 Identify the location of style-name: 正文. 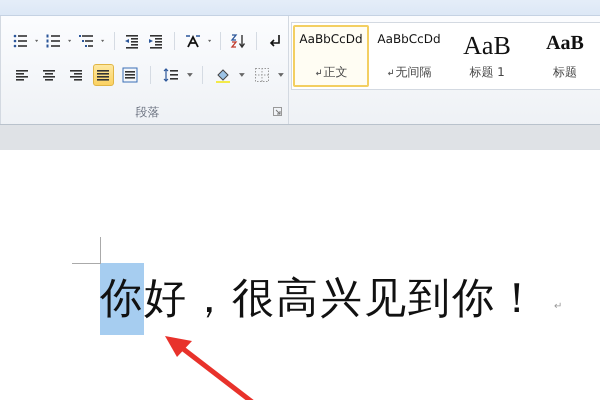
(336, 72).